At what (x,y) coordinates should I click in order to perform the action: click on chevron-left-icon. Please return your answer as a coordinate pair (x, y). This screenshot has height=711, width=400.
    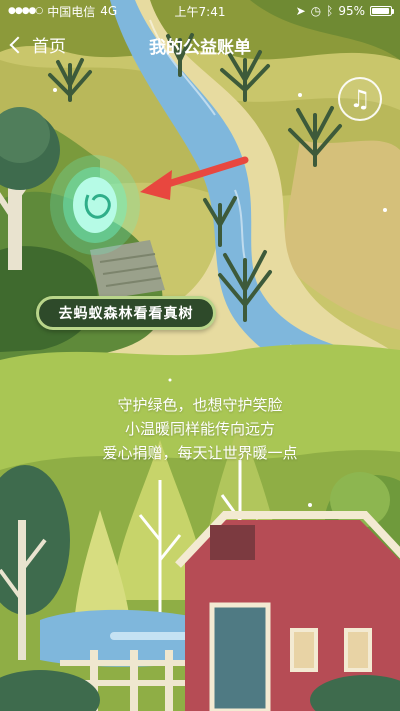
    Looking at the image, I should click on (18, 45).